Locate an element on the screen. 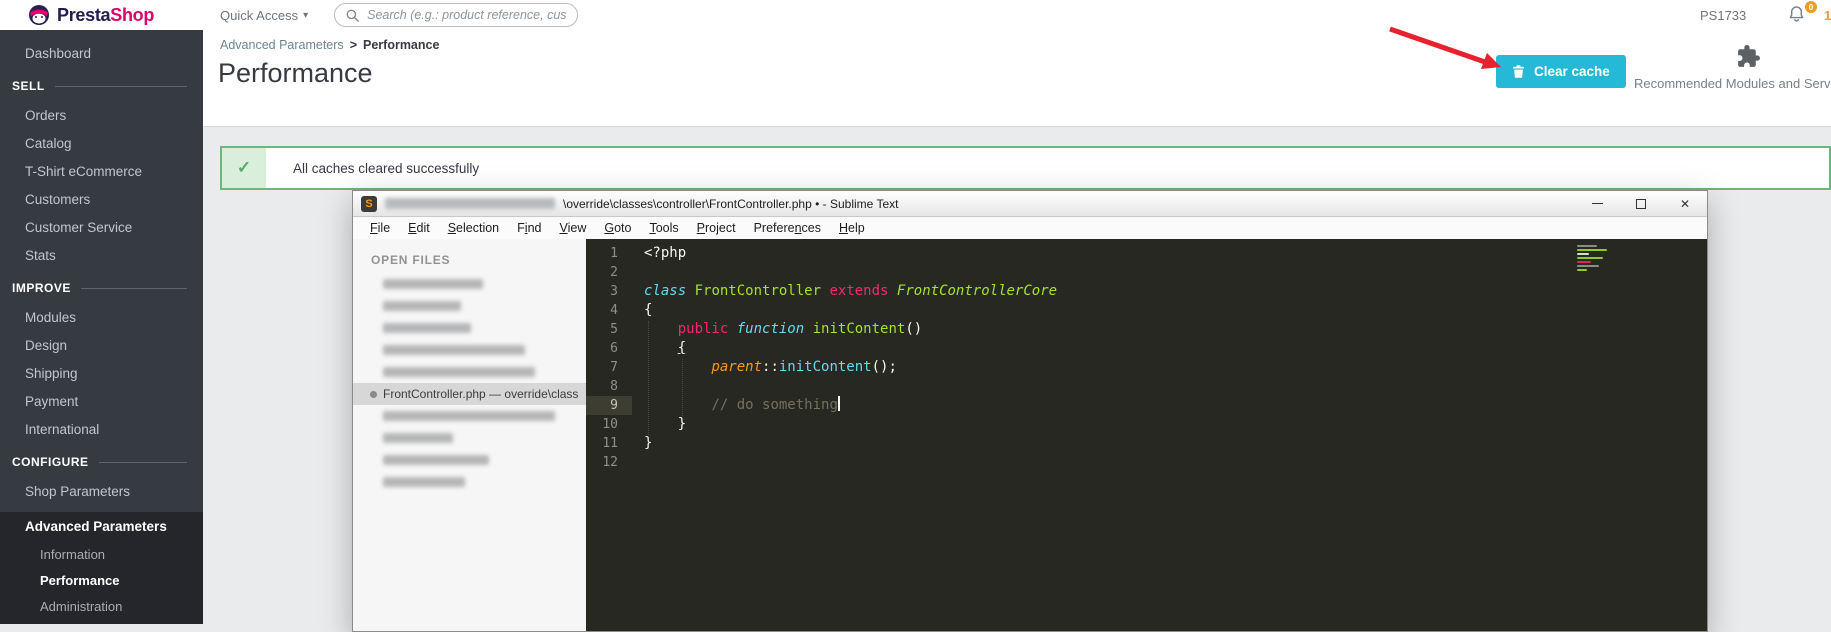 Image resolution: width=1831 pixels, height=632 pixels. check-icon: ✓ is located at coordinates (244, 167).